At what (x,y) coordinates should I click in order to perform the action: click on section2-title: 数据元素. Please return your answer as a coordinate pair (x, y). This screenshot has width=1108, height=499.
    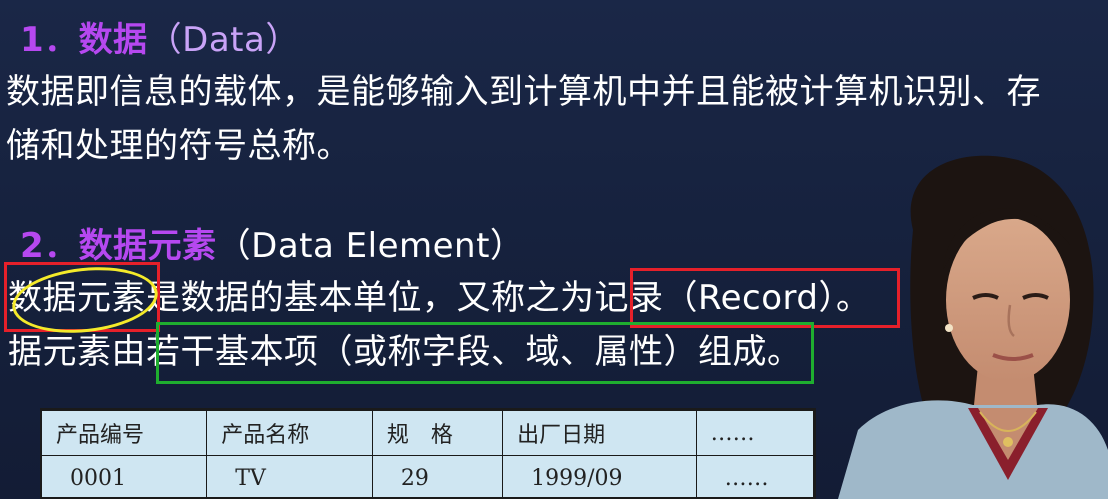
    Looking at the image, I should click on (147, 246).